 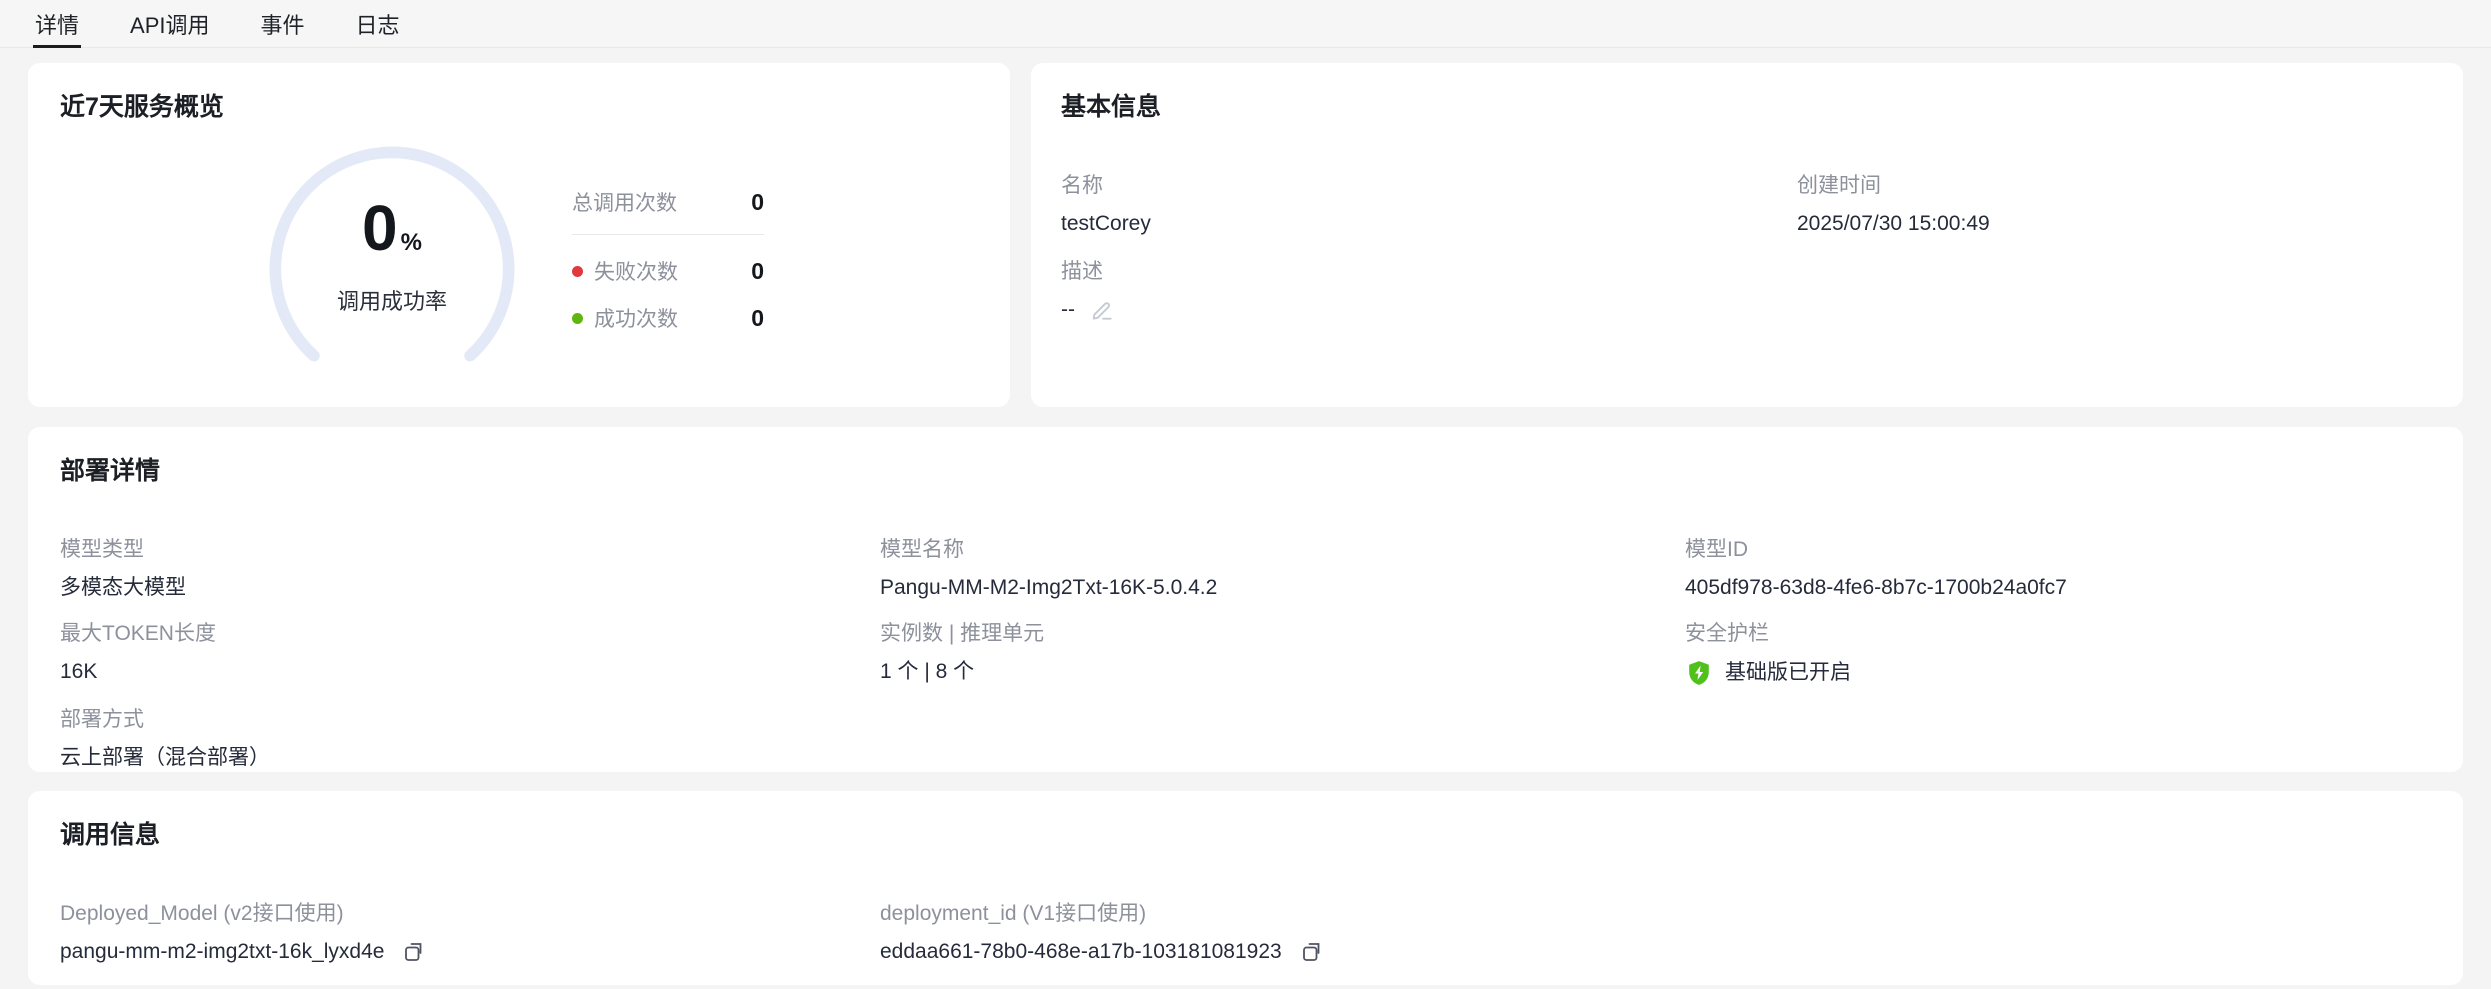 What do you see at coordinates (102, 719) in the screenshot?
I see `field-deploy-mode-label: 部署方式` at bounding box center [102, 719].